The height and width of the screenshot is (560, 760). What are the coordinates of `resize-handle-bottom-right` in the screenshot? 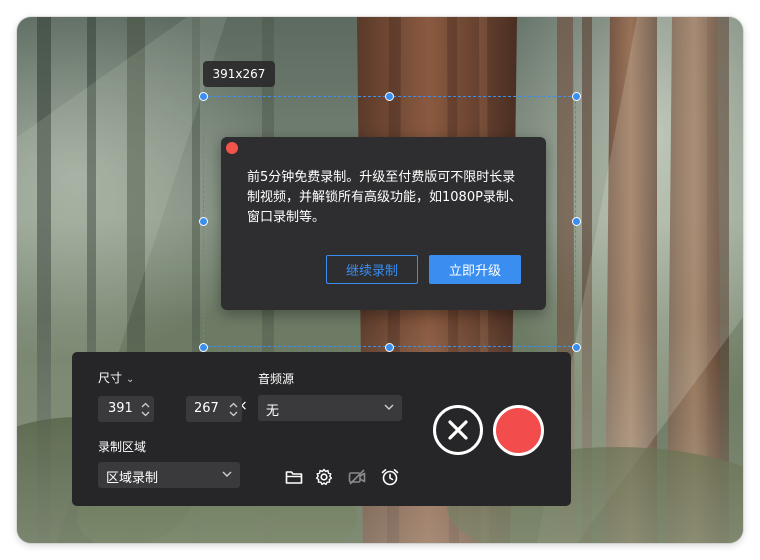 It's located at (576, 347).